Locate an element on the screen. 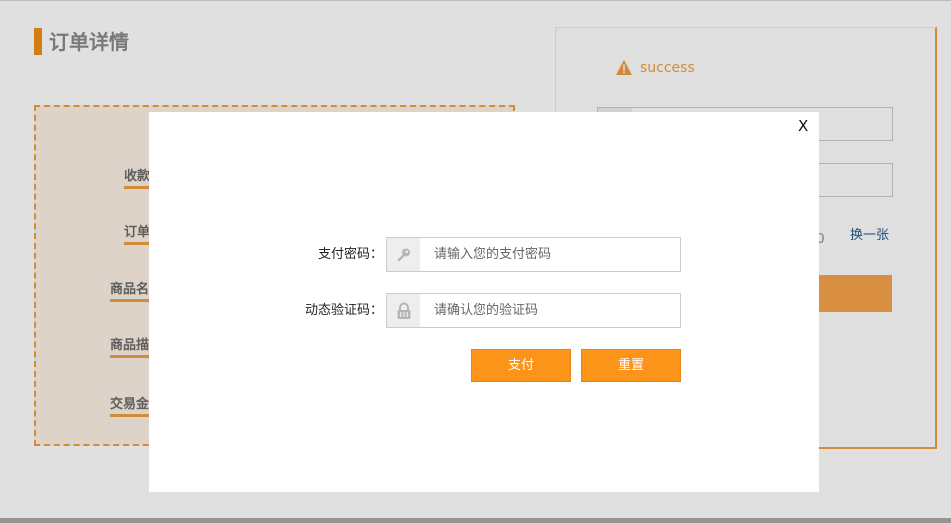  pay-button: 支付 is located at coordinates (521, 365).